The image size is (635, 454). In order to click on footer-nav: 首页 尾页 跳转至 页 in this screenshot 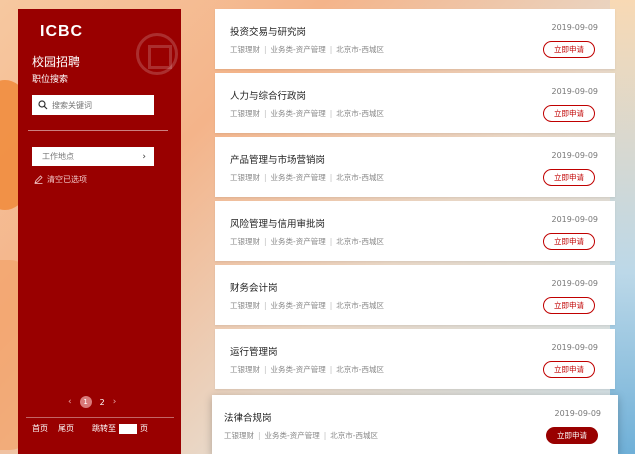, I will do `click(105, 428)`.